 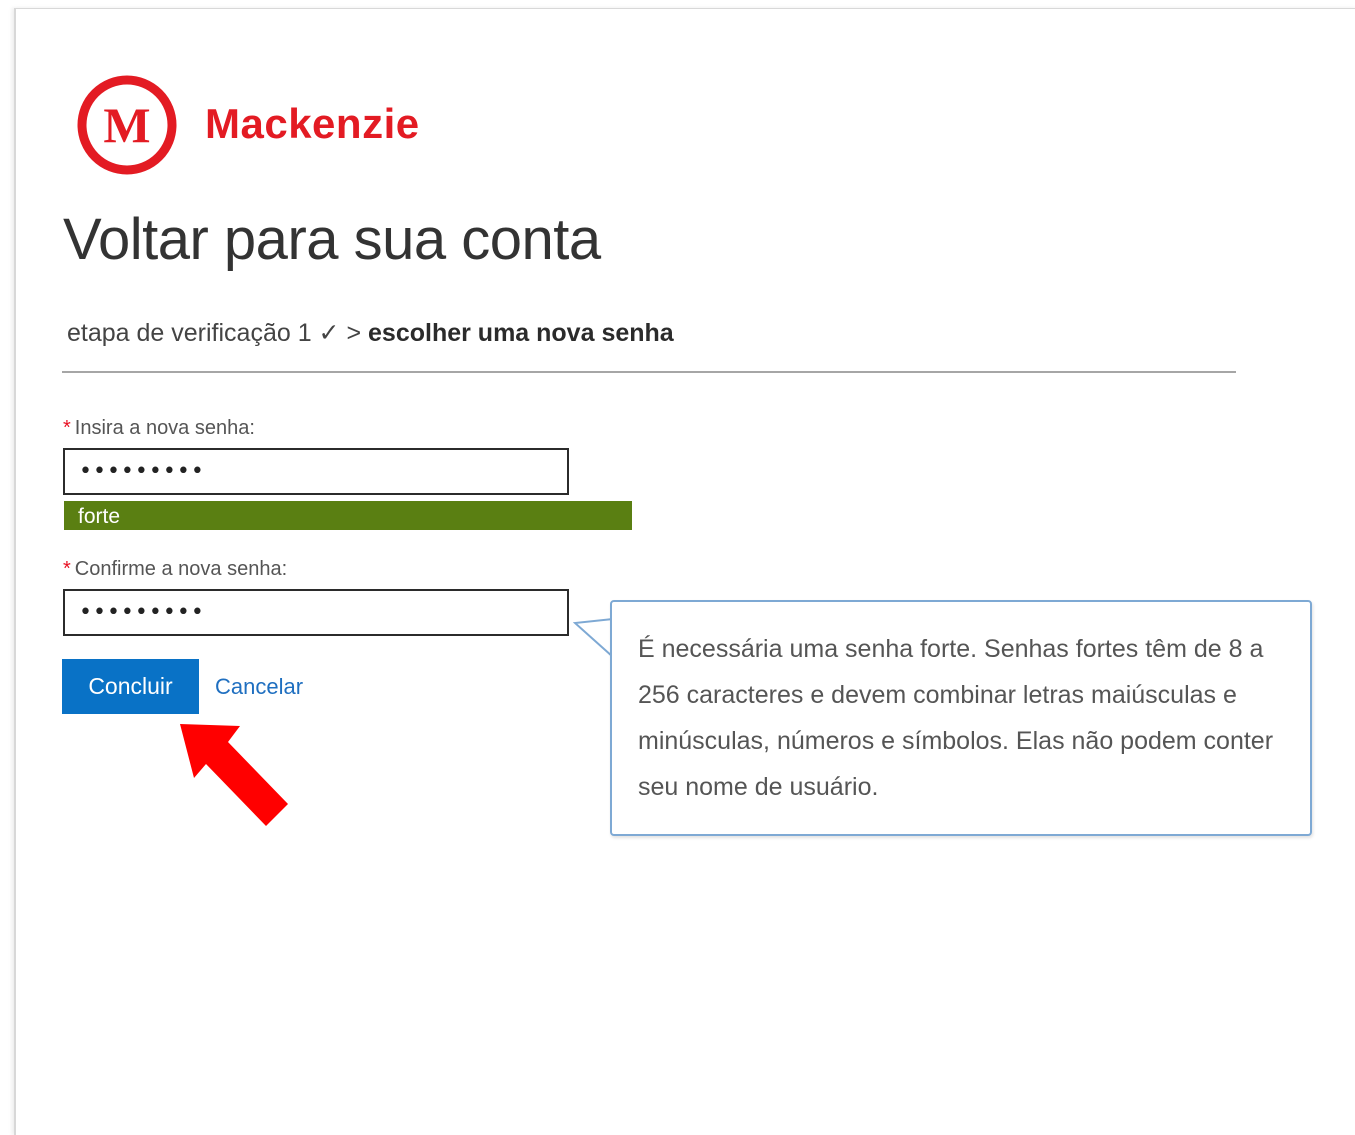 What do you see at coordinates (649, 372) in the screenshot?
I see `divider` at bounding box center [649, 372].